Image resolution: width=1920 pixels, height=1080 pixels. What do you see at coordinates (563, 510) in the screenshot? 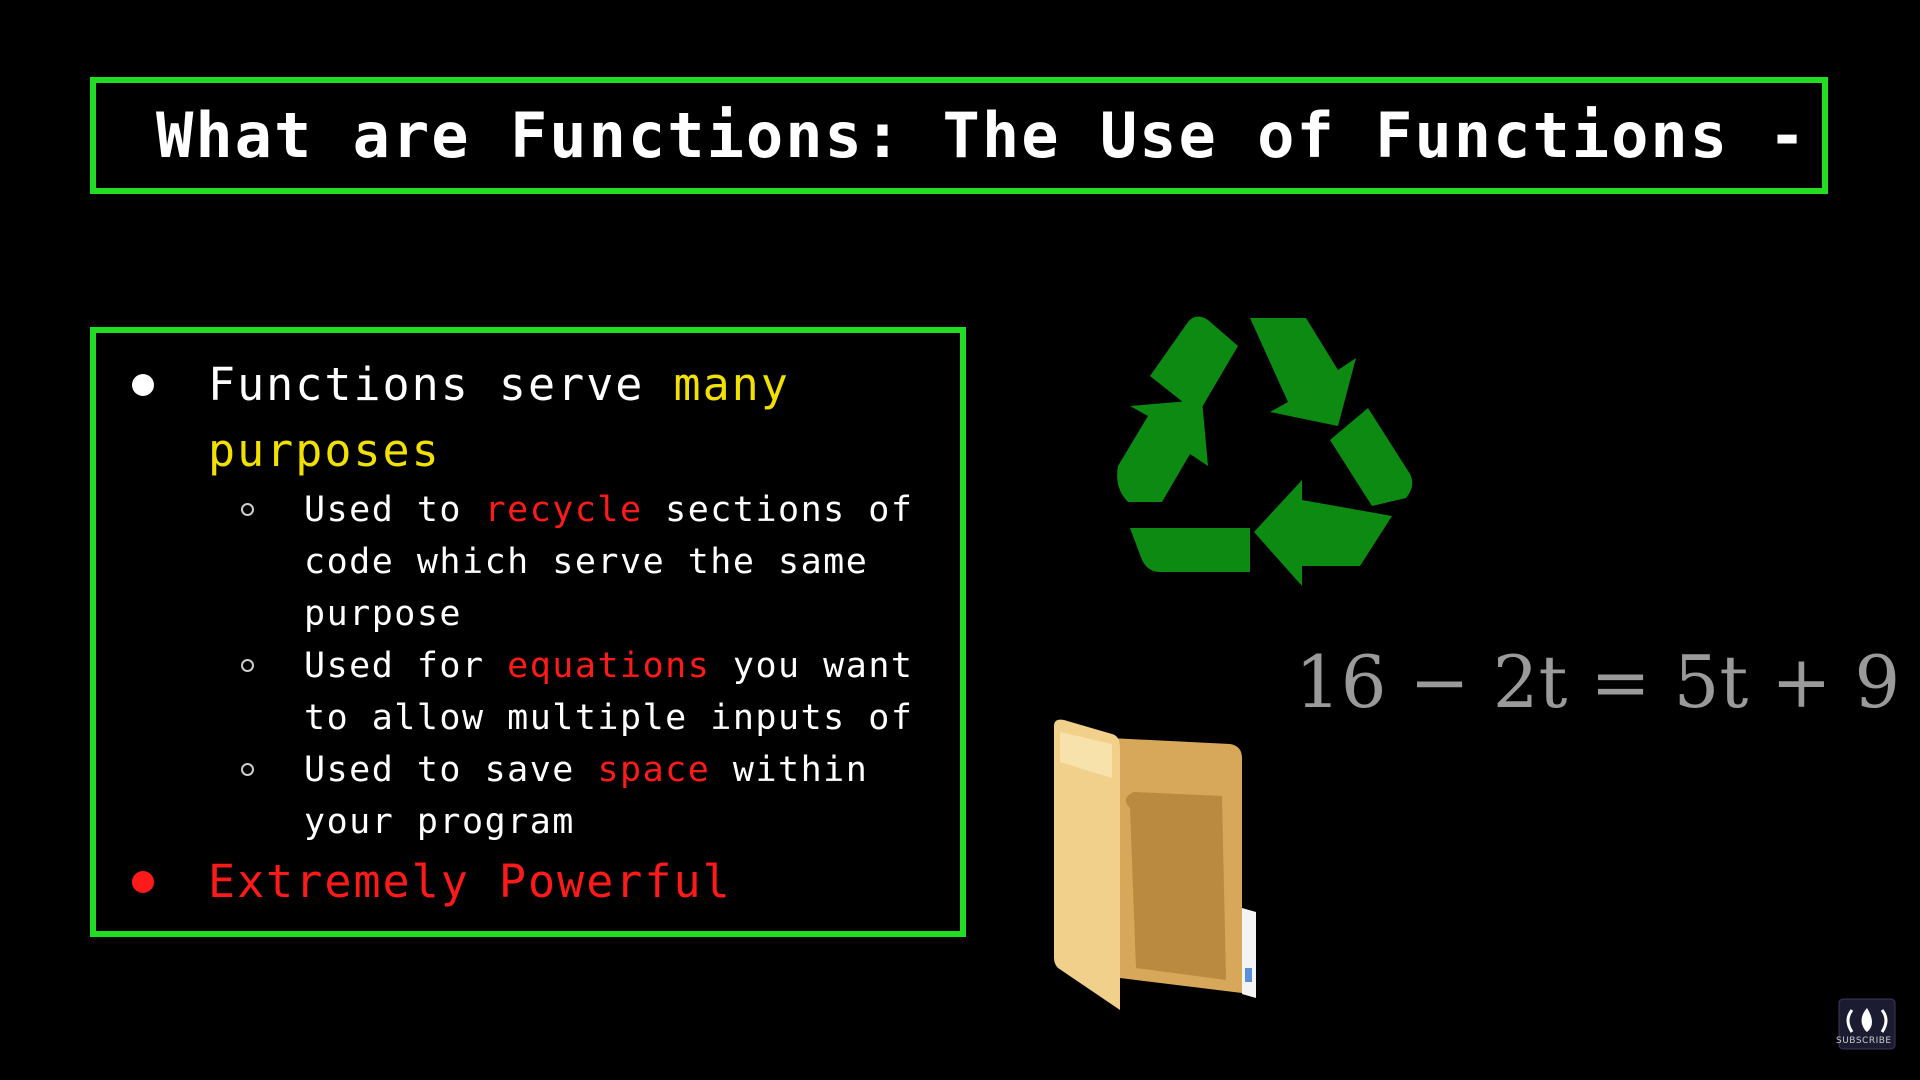
I see `highlight-recycle: recycle` at bounding box center [563, 510].